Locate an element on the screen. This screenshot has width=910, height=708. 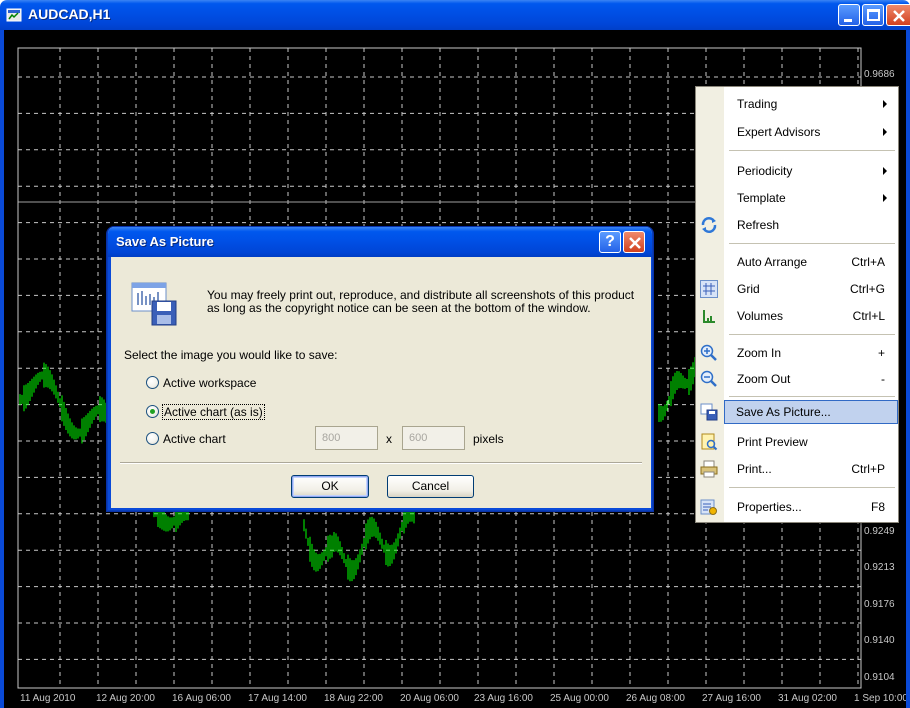
dialog-separator is located at coordinates (381, 463).